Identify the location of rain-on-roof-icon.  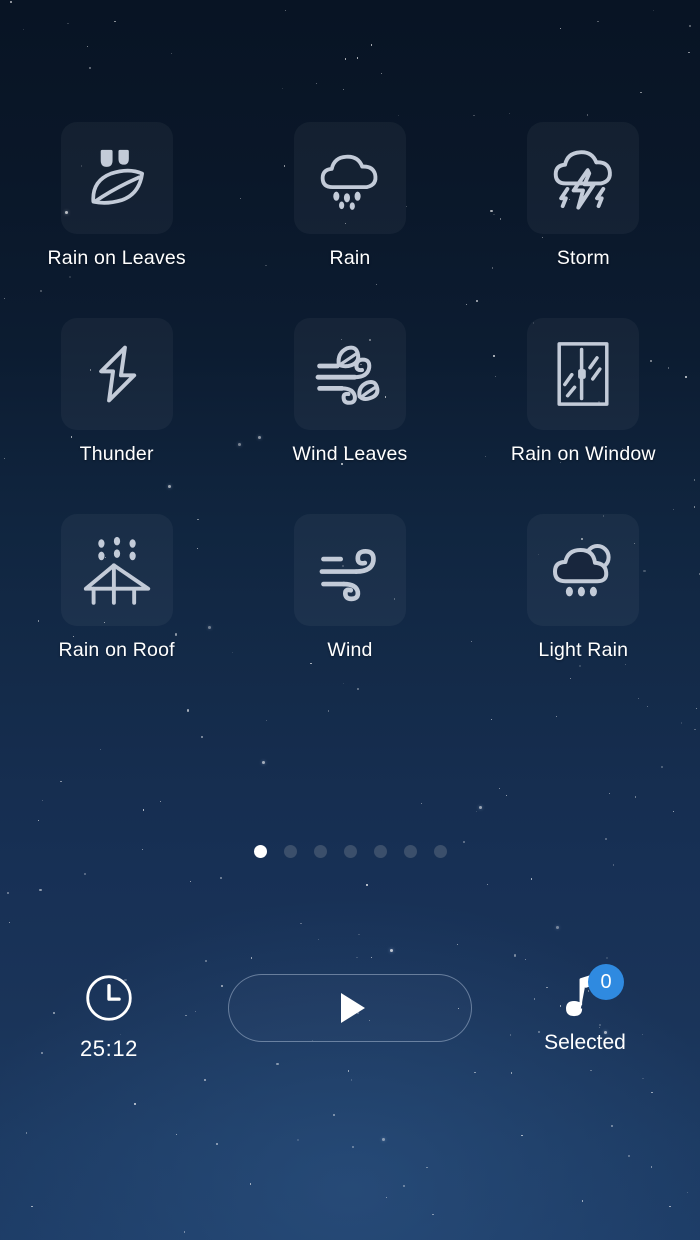
(116, 570).